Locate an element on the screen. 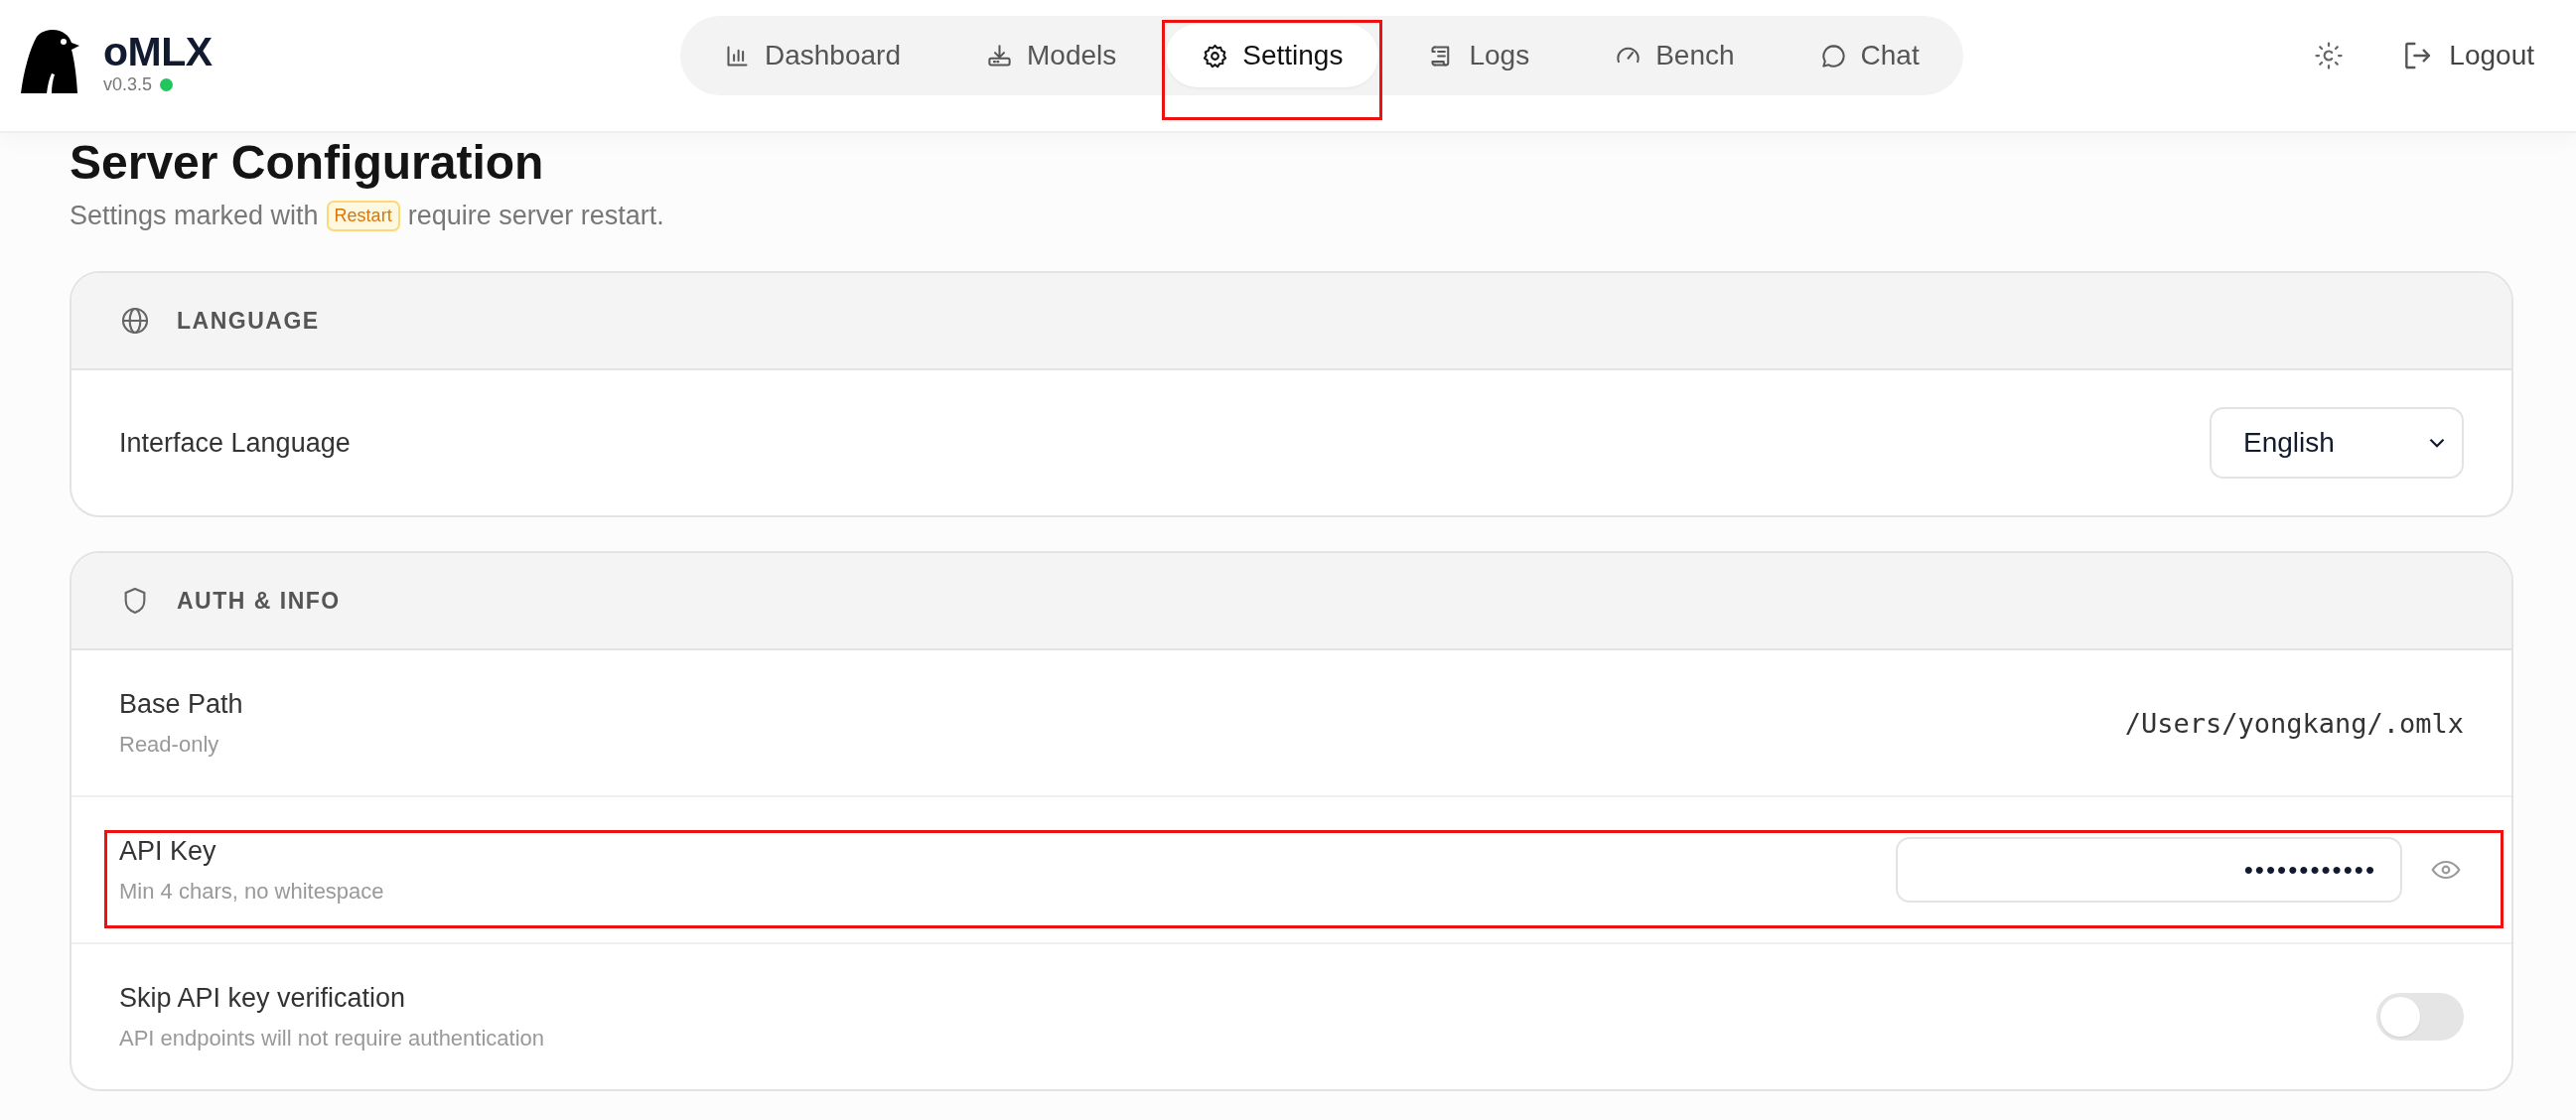 The image size is (2576, 1120). nav-tab: Settings is located at coordinates (1272, 55).